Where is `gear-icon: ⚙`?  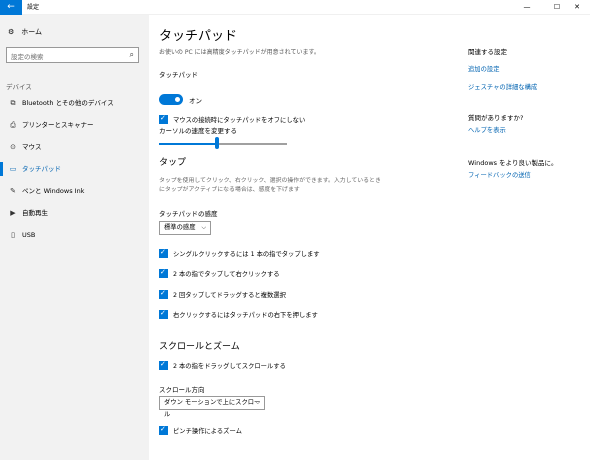
gear-icon: ⚙ is located at coordinates (11, 32).